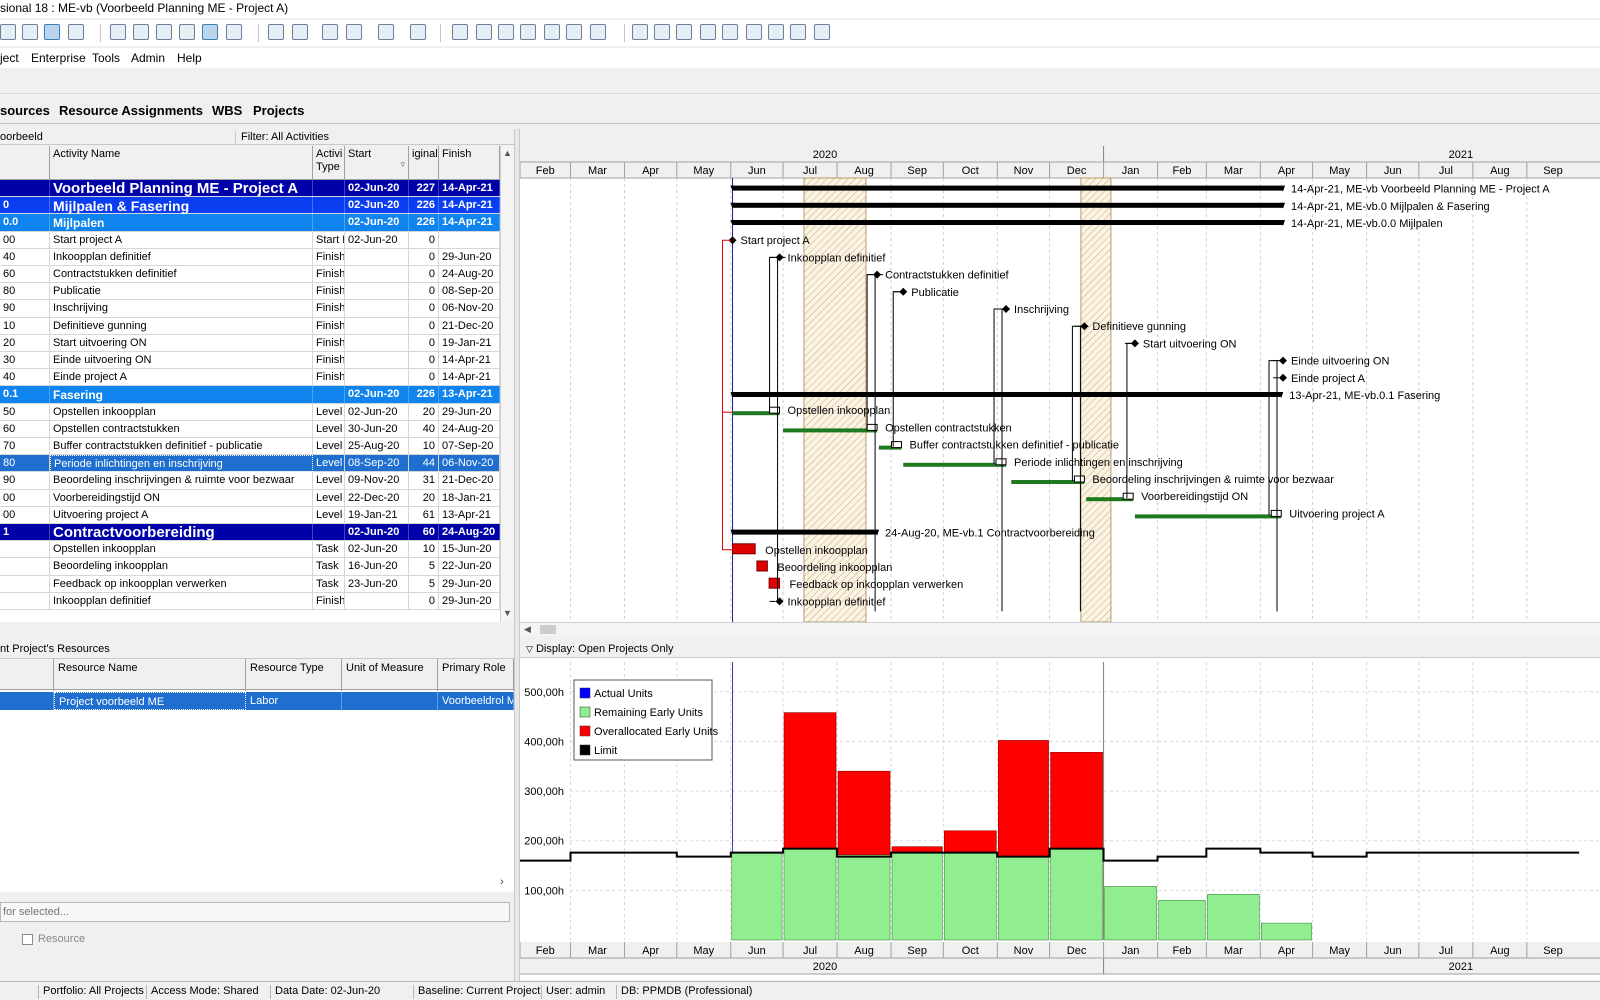 This screenshot has width=1600, height=1000. I want to click on cell-name: Inschrijving, so click(181, 309).